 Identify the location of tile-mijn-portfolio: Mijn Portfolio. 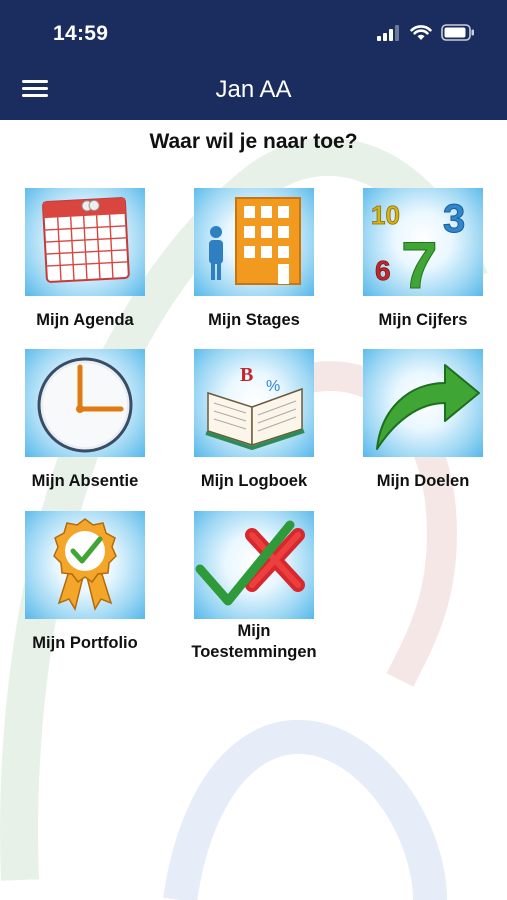
(85, 586).